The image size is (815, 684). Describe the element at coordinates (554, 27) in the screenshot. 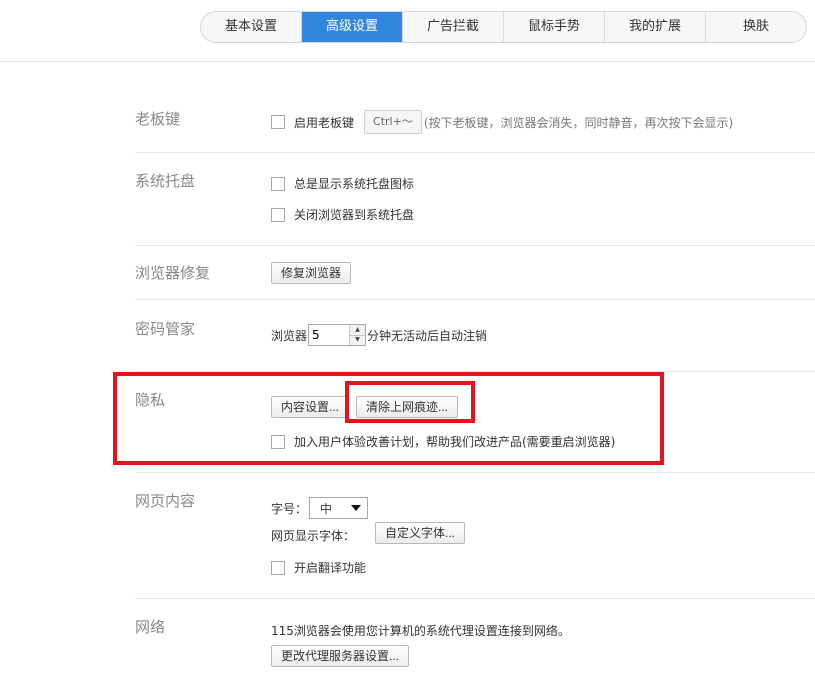

I see `tab-mouse-gestures: 鼠标手势` at that location.